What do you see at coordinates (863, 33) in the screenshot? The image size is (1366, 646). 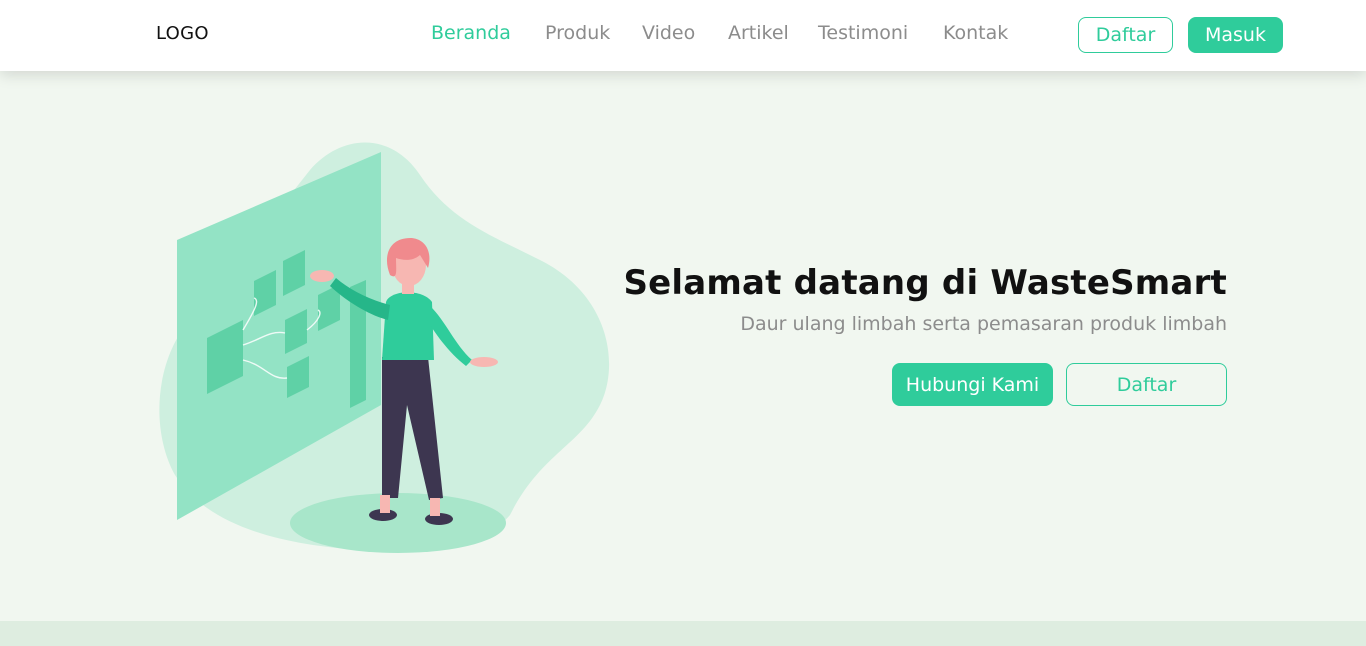 I see `nav-link-testimoni: Testimoni` at bounding box center [863, 33].